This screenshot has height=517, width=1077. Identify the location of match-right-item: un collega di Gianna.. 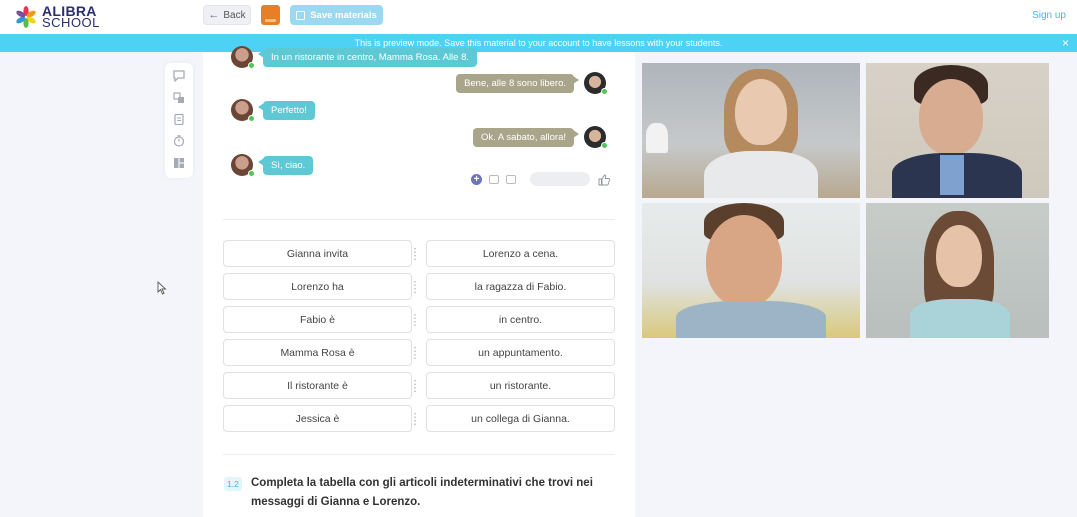
(520, 418).